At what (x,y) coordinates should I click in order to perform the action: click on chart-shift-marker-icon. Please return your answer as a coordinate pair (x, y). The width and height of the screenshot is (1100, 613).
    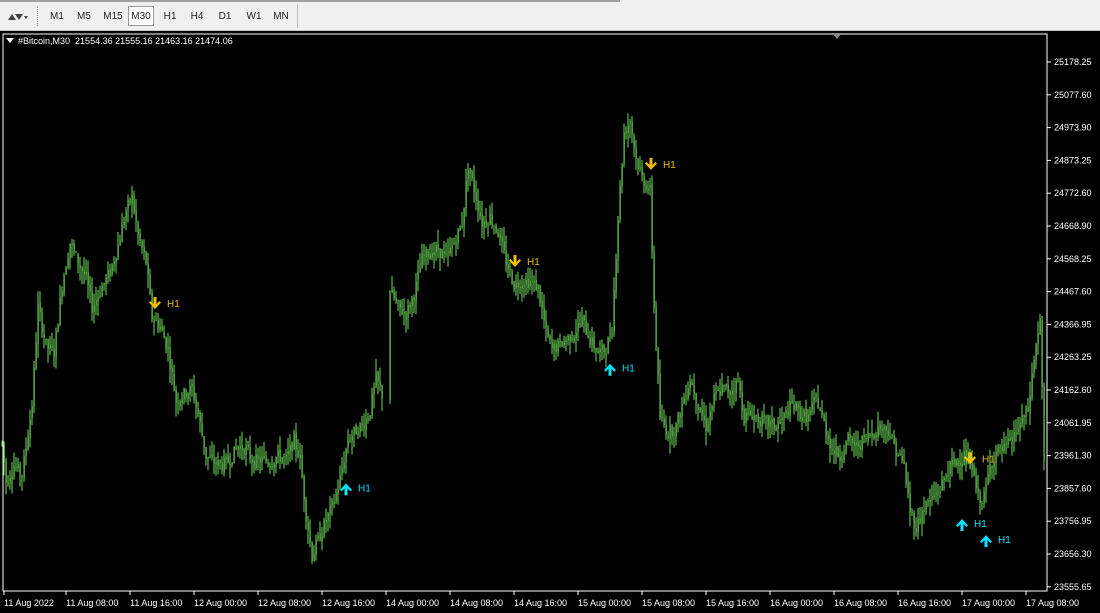
    Looking at the image, I should click on (837, 36).